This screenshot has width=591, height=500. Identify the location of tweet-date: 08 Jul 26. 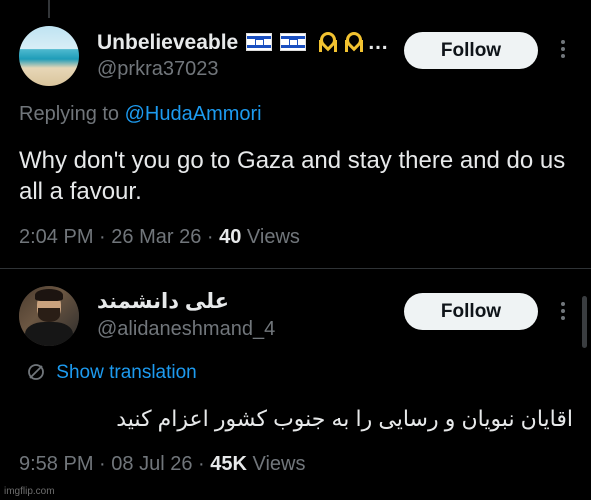
(151, 464).